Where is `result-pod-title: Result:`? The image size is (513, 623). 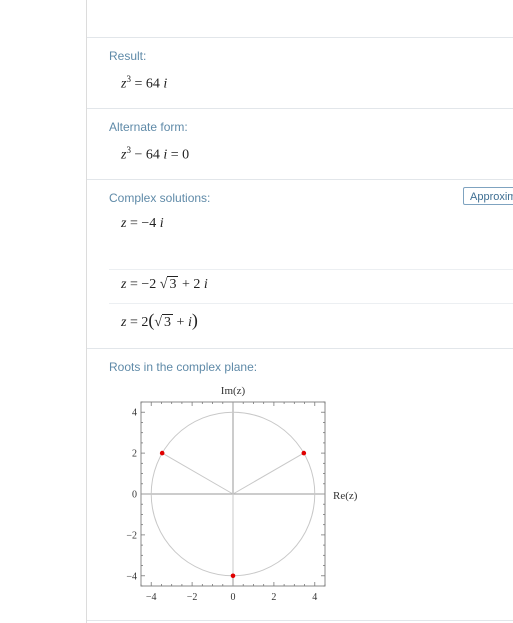
result-pod-title: Result: is located at coordinates (128, 56).